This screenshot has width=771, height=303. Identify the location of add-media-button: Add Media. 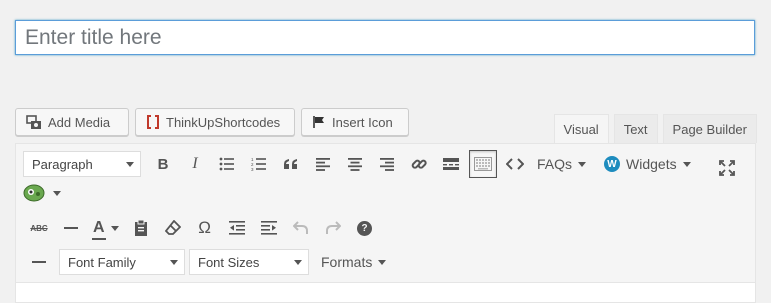
(72, 122).